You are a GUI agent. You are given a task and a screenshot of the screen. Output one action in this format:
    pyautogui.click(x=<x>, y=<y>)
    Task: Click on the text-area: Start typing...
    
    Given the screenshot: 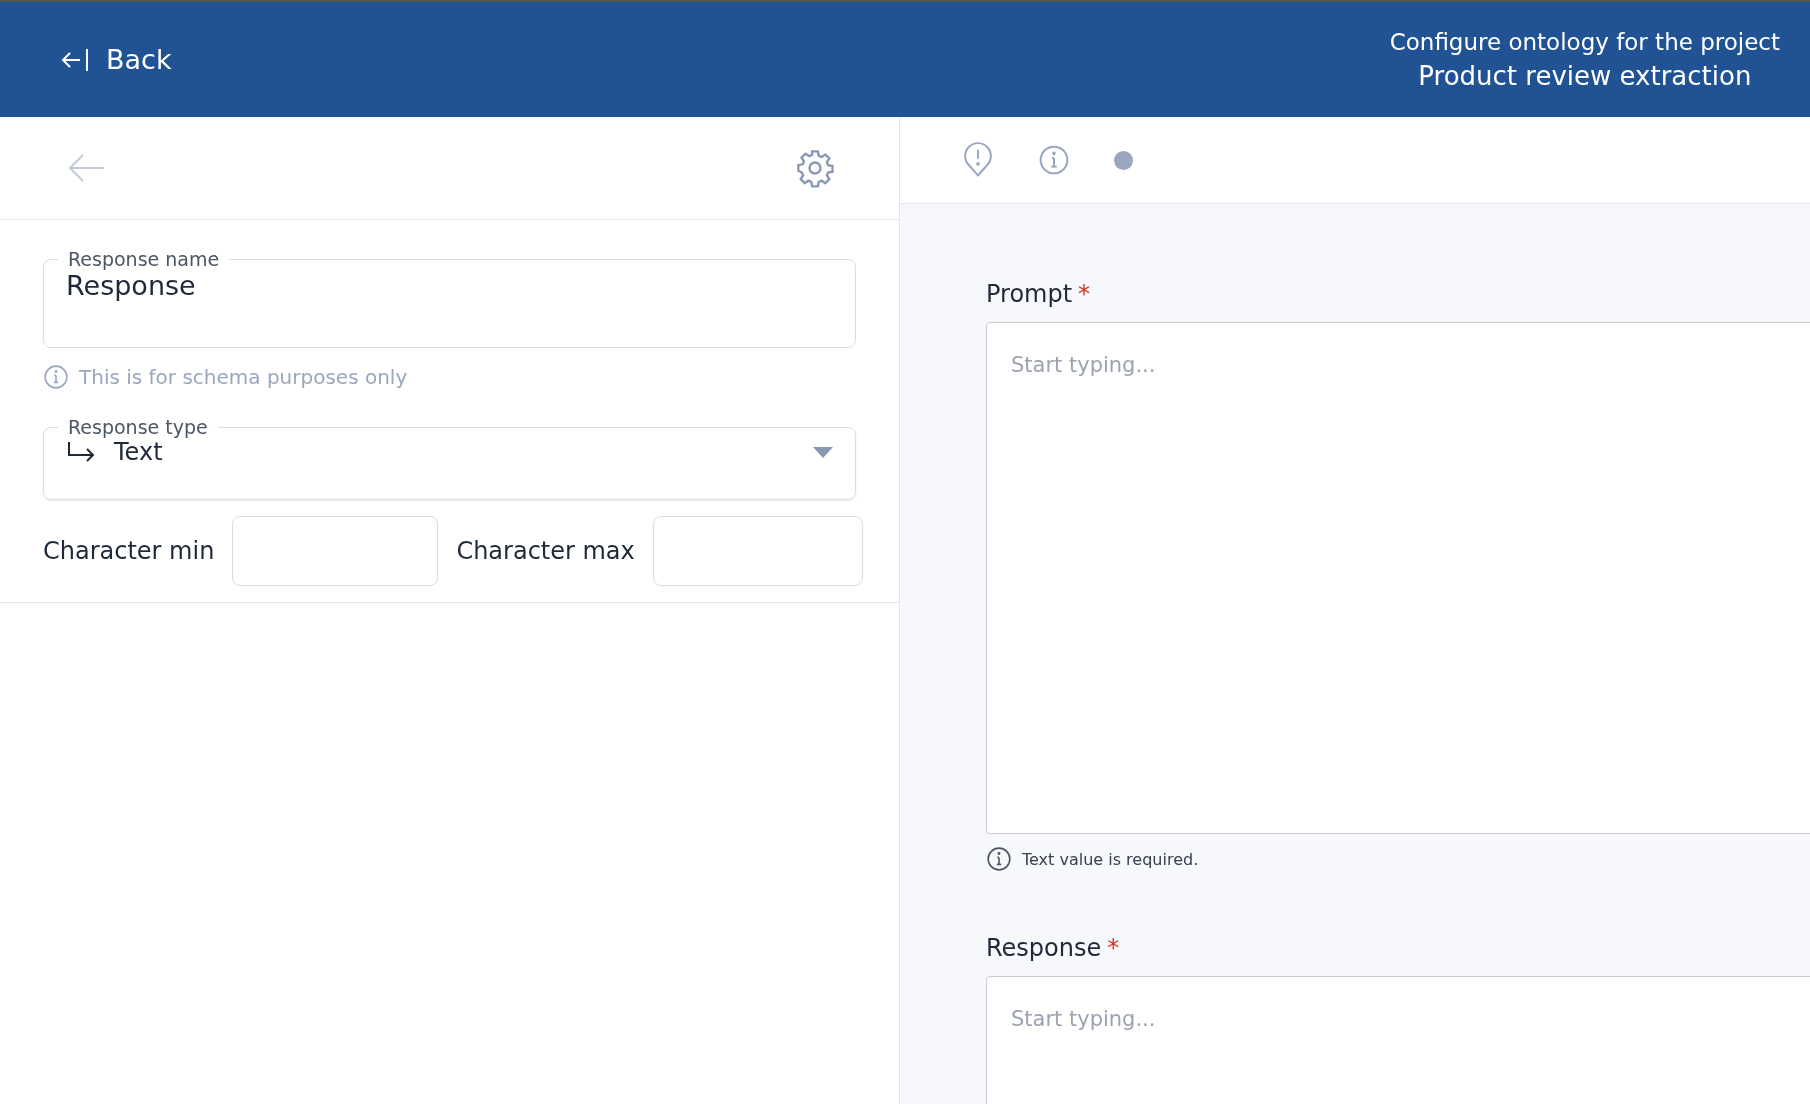 What is the action you would take?
    pyautogui.click(x=1398, y=1040)
    